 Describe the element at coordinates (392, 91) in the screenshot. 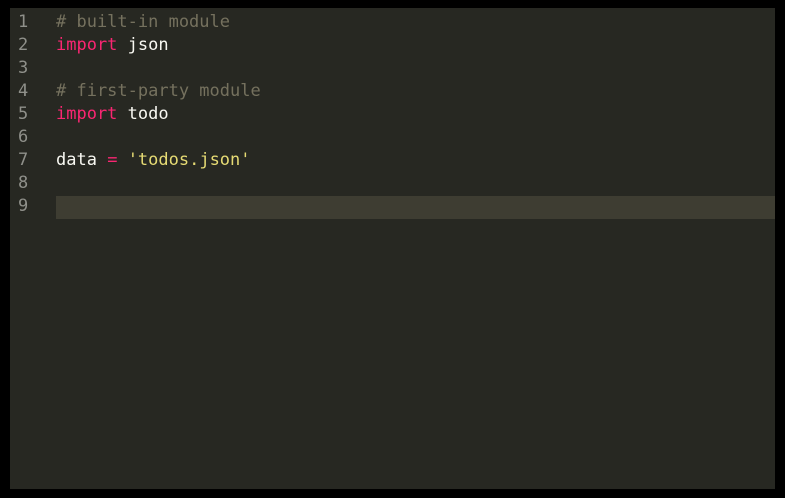

I see `code-line: 4 # first-party module` at that location.